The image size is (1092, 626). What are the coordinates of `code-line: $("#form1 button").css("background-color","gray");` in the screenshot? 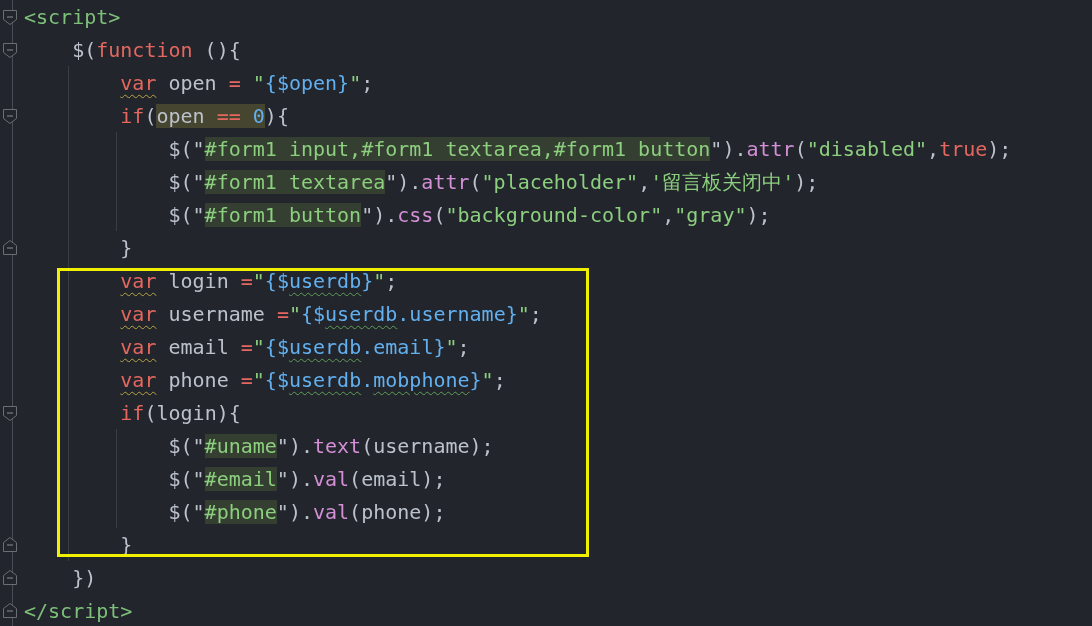 It's located at (469, 214).